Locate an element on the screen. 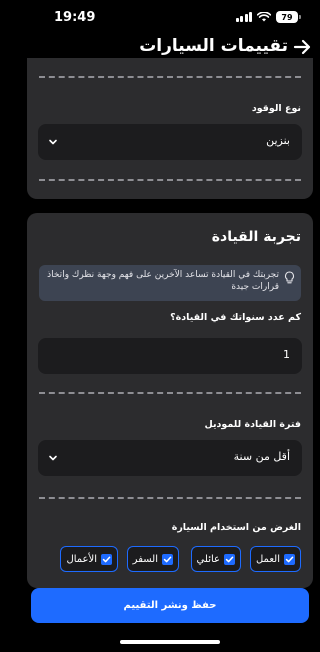 The image size is (320, 652). purpose-chip-label: العمل is located at coordinates (267, 559).